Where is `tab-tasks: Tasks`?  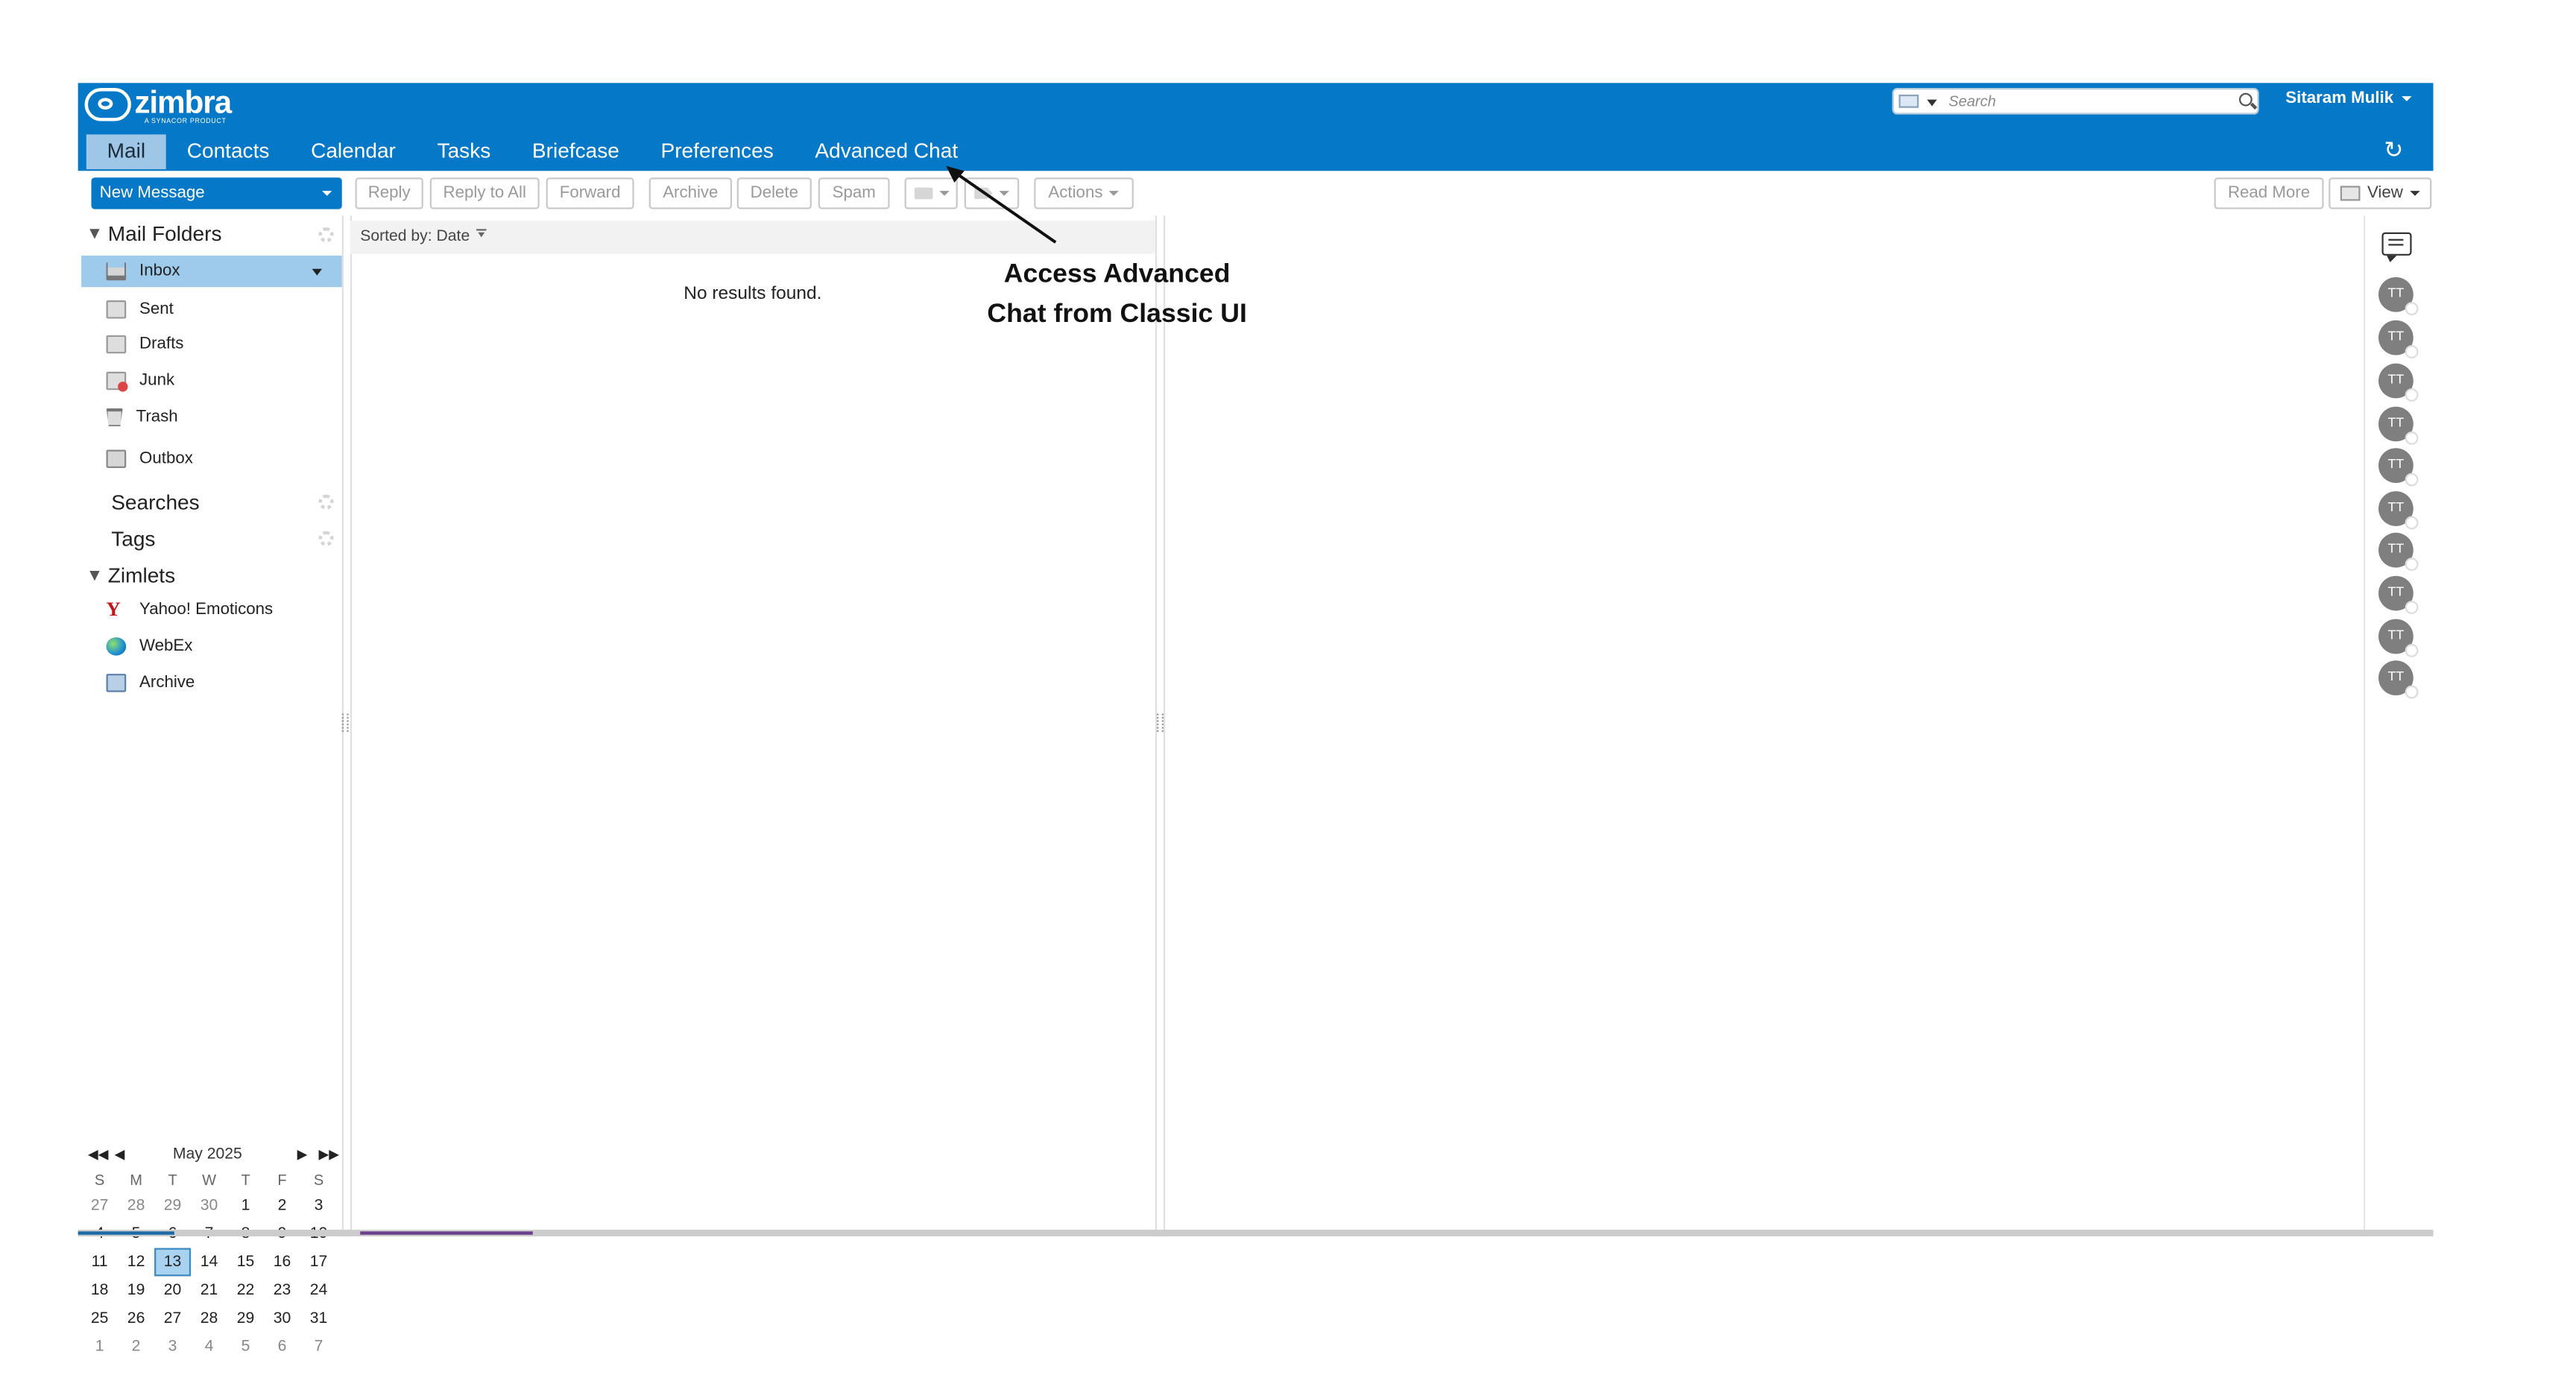
tab-tasks: Tasks is located at coordinates (464, 151).